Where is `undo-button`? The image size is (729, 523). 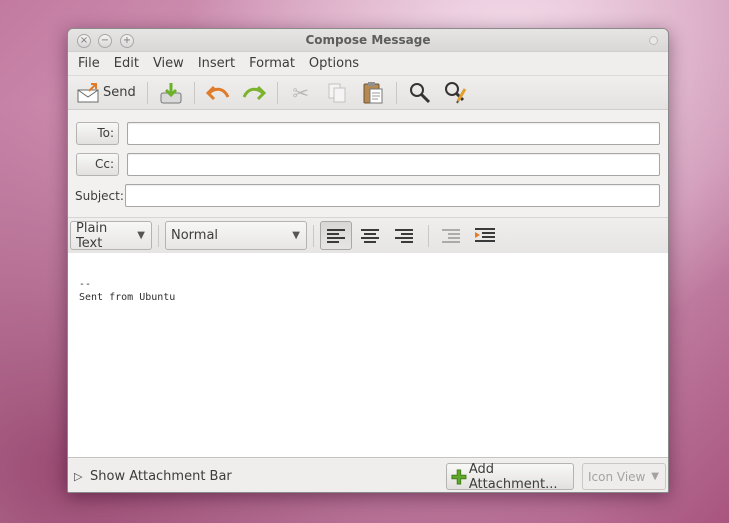
undo-button is located at coordinates (218, 93).